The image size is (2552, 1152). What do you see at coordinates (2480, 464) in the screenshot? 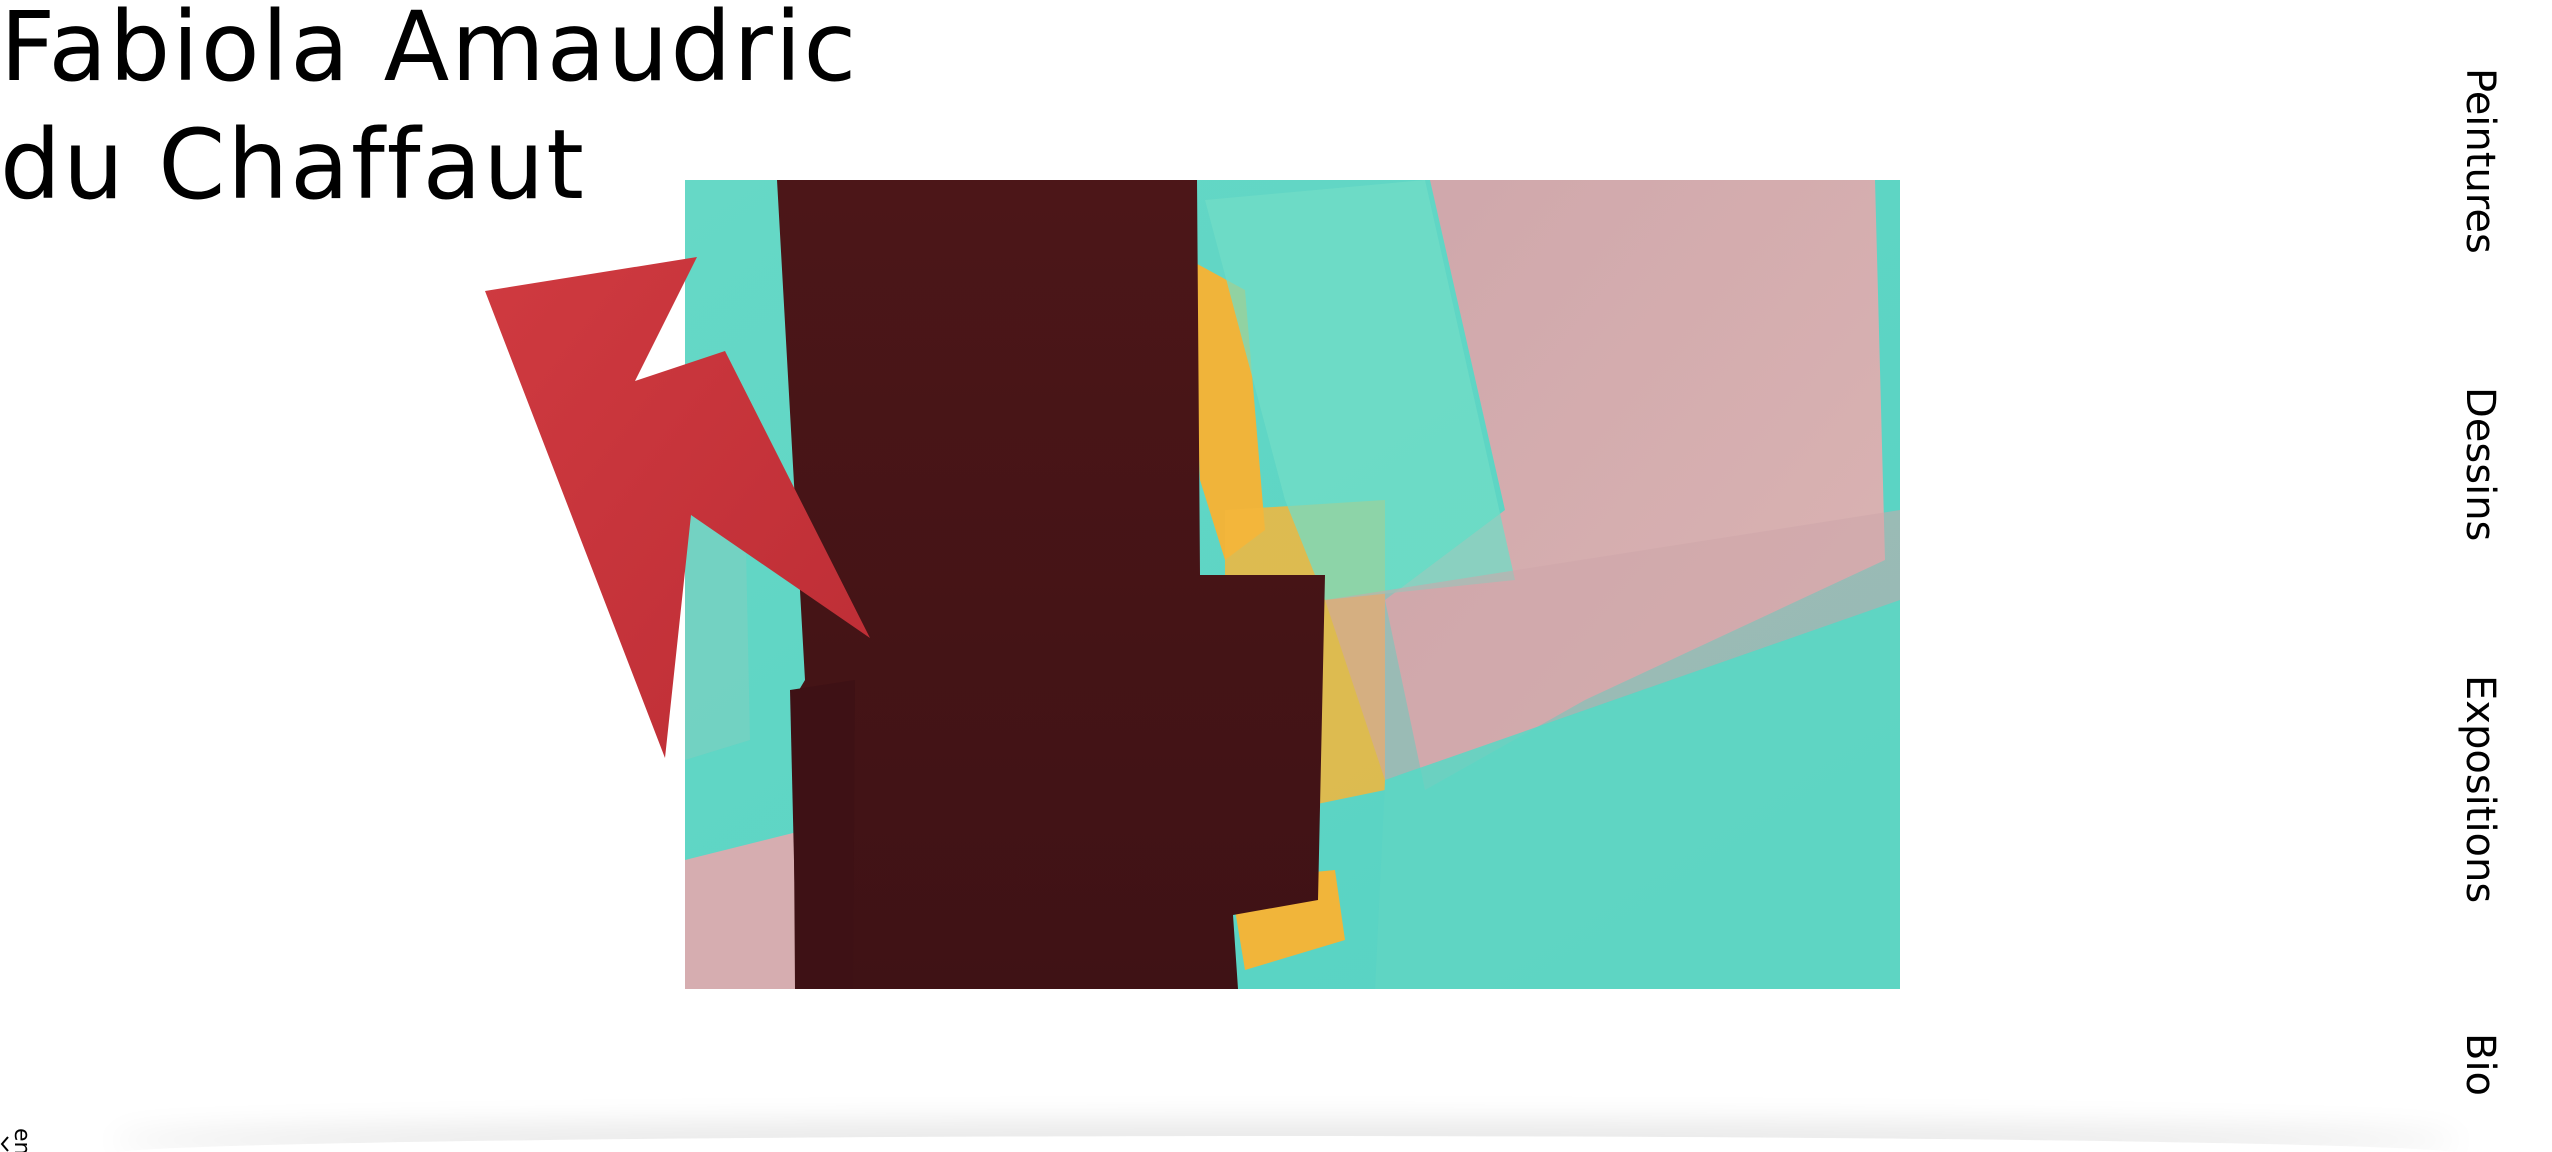
I see `nav-item-dessins: Dessins` at bounding box center [2480, 464].